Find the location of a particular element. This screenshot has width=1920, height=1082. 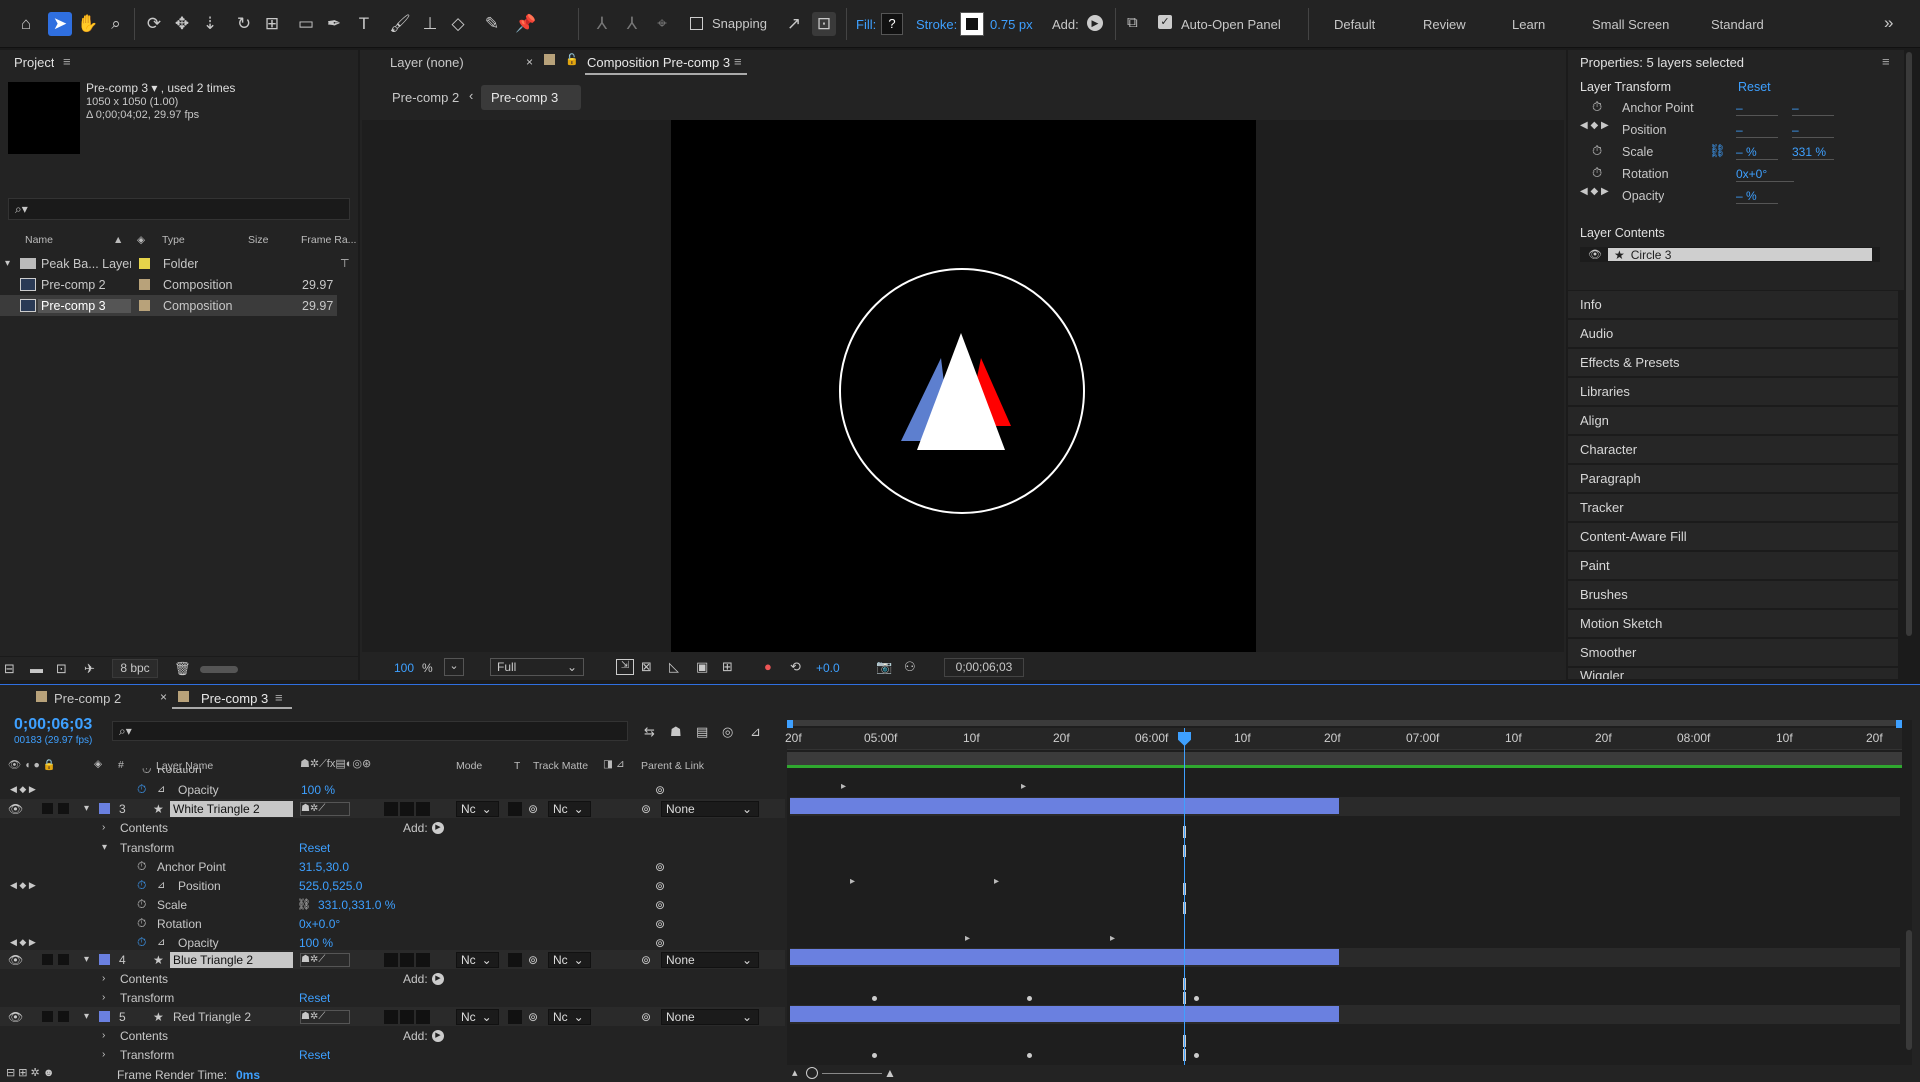

panel-motion-sketch: Motion Sketch is located at coordinates (1733, 624).